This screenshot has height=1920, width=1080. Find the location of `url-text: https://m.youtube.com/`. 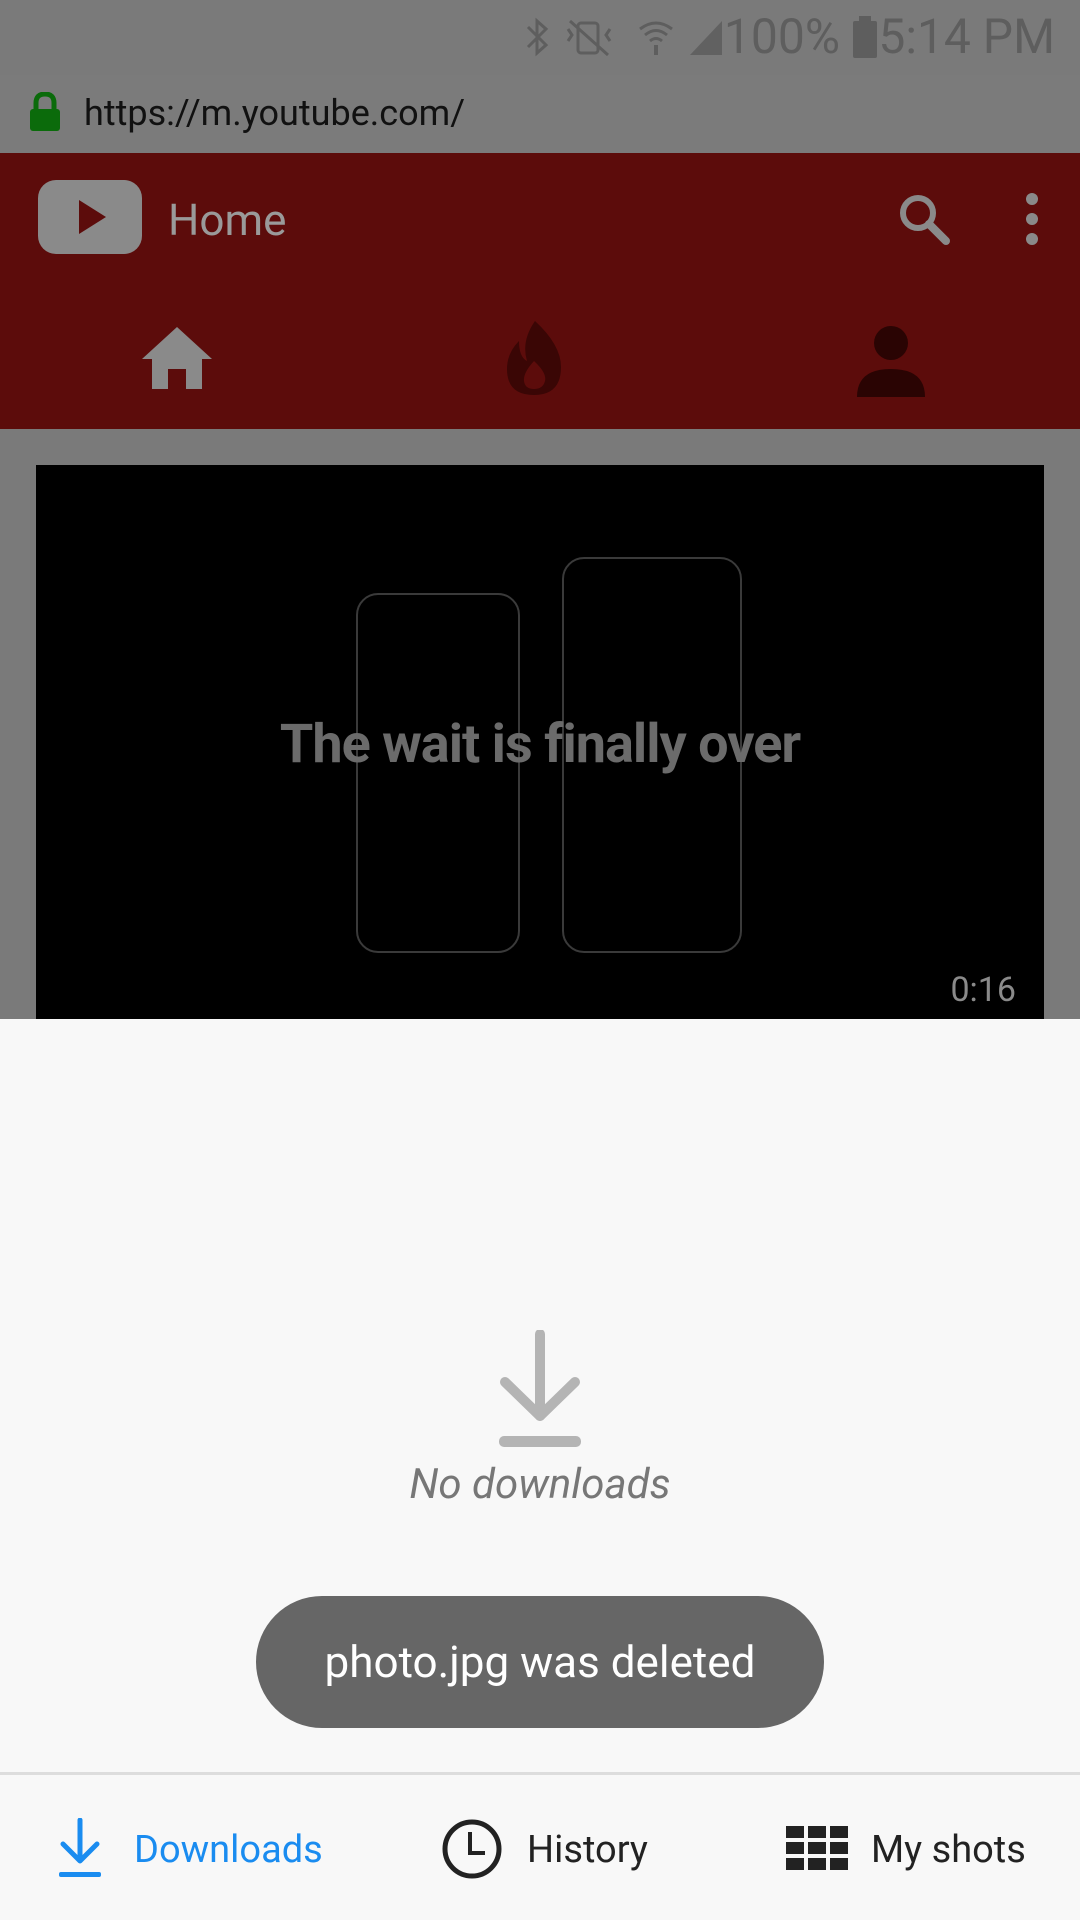

url-text: https://m.youtube.com/ is located at coordinates (274, 113).